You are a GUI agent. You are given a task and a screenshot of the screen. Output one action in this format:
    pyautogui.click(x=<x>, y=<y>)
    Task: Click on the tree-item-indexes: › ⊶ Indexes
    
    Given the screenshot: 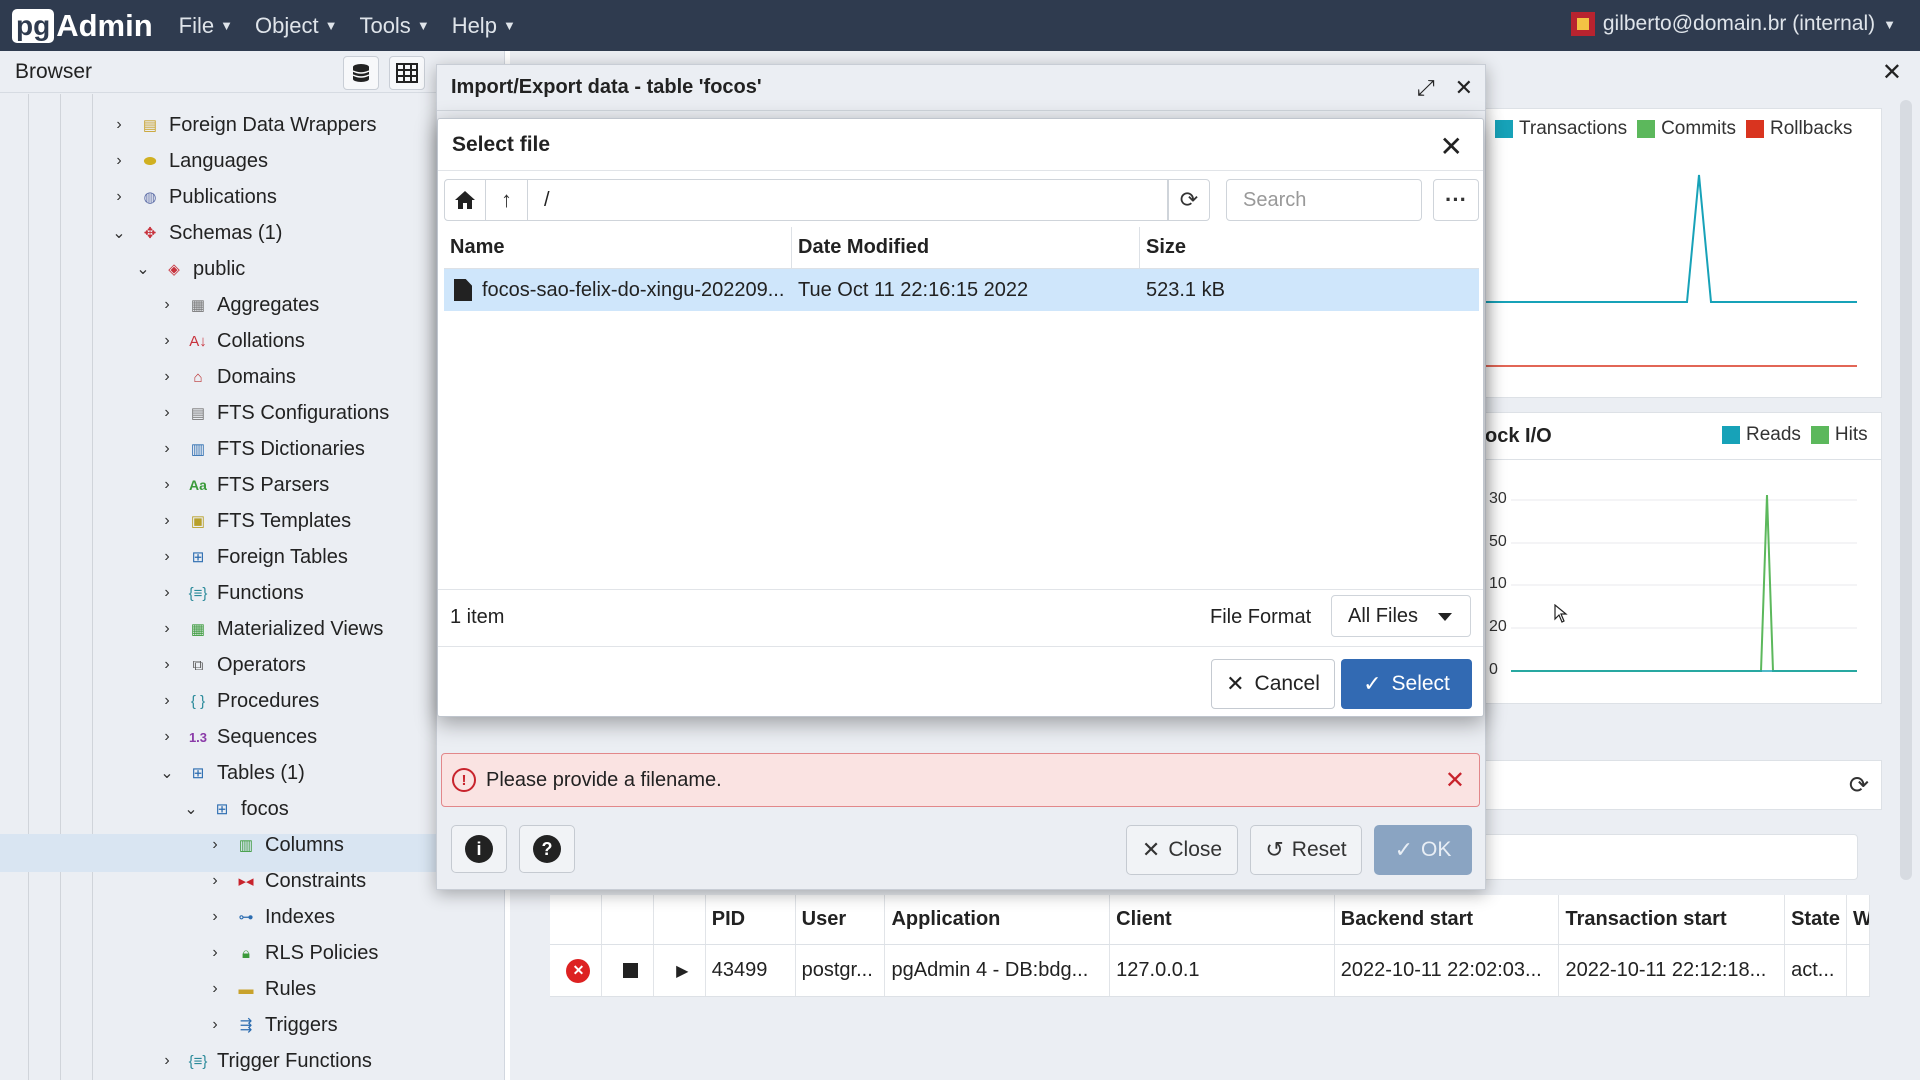 What is the action you would take?
    pyautogui.click(x=269, y=917)
    